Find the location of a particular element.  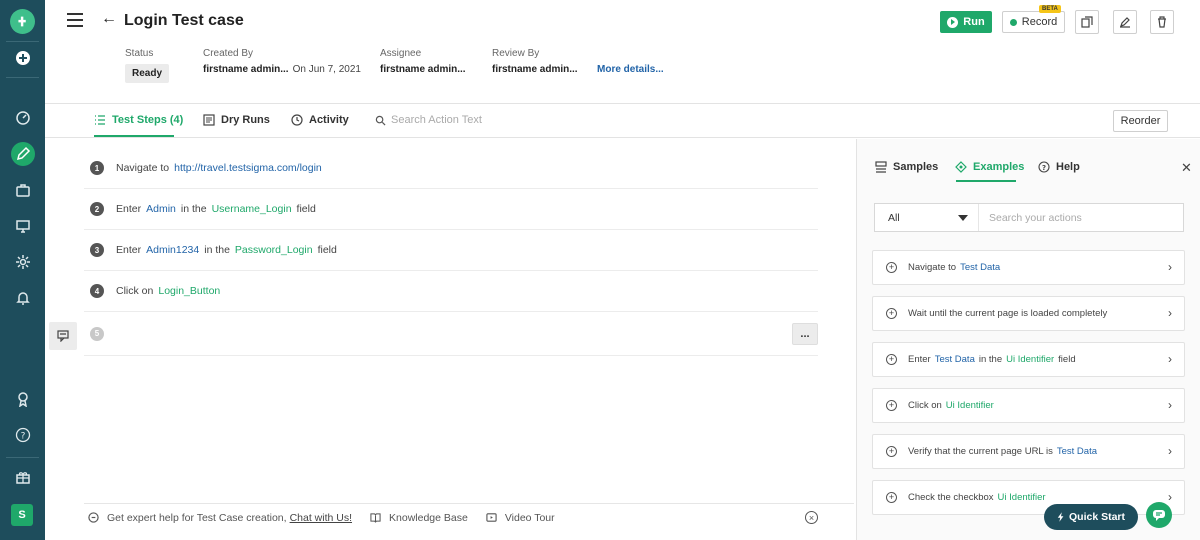

chat-with-us-link: Chat with Us! is located at coordinates (321, 518).